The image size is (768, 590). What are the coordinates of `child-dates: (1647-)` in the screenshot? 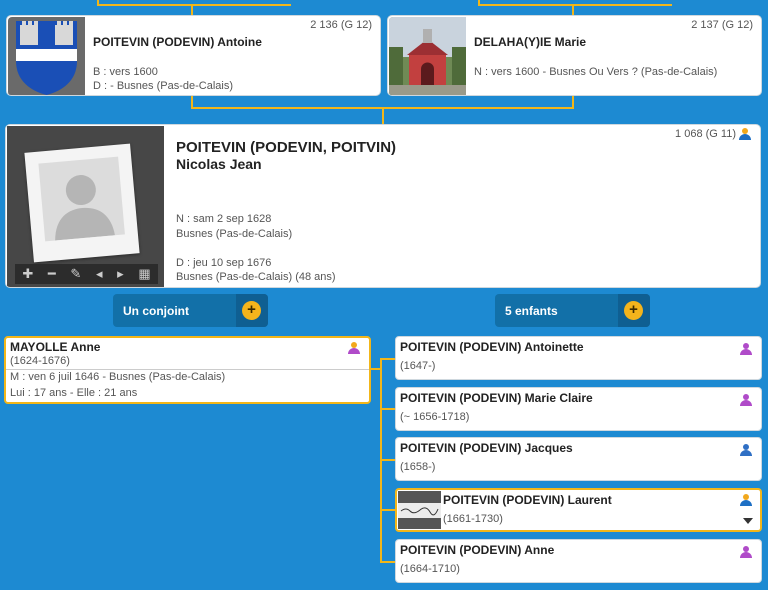 It's located at (418, 366).